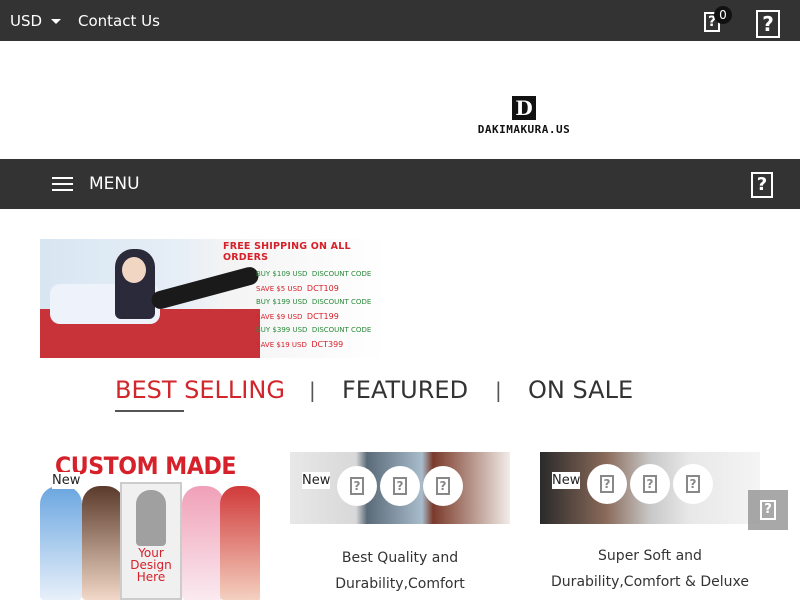  Describe the element at coordinates (151, 518) in the screenshot. I see `silhouette-shape` at that location.